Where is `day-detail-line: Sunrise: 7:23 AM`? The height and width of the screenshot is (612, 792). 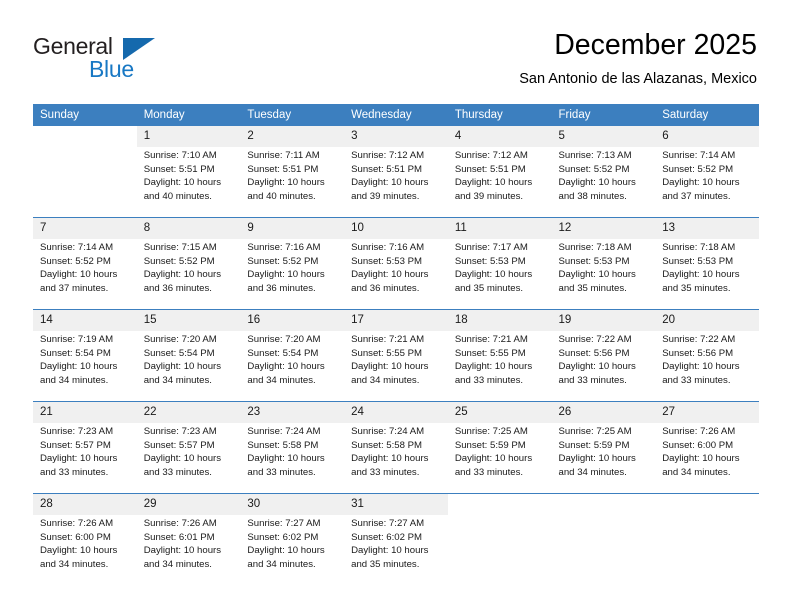
day-detail-line: Sunrise: 7:23 AM is located at coordinates (77, 431).